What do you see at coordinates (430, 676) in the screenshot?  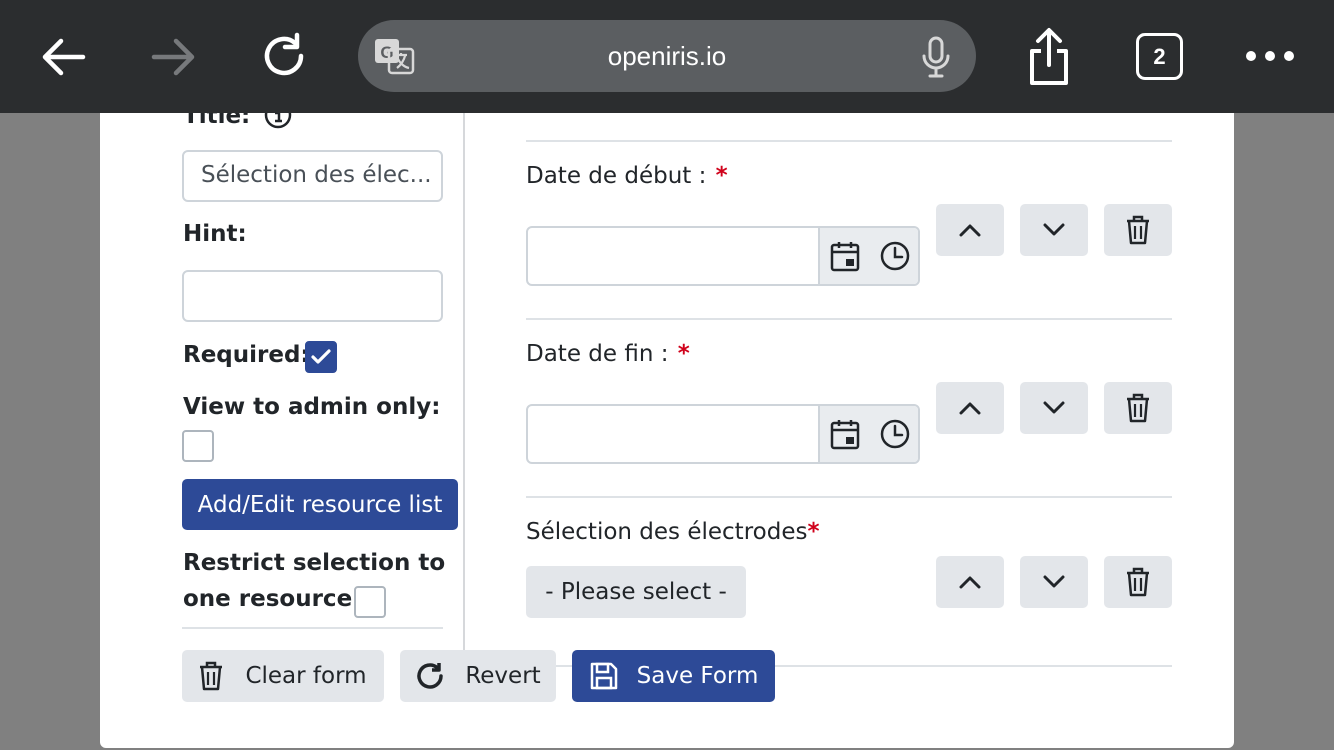 I see `revert-icon` at bounding box center [430, 676].